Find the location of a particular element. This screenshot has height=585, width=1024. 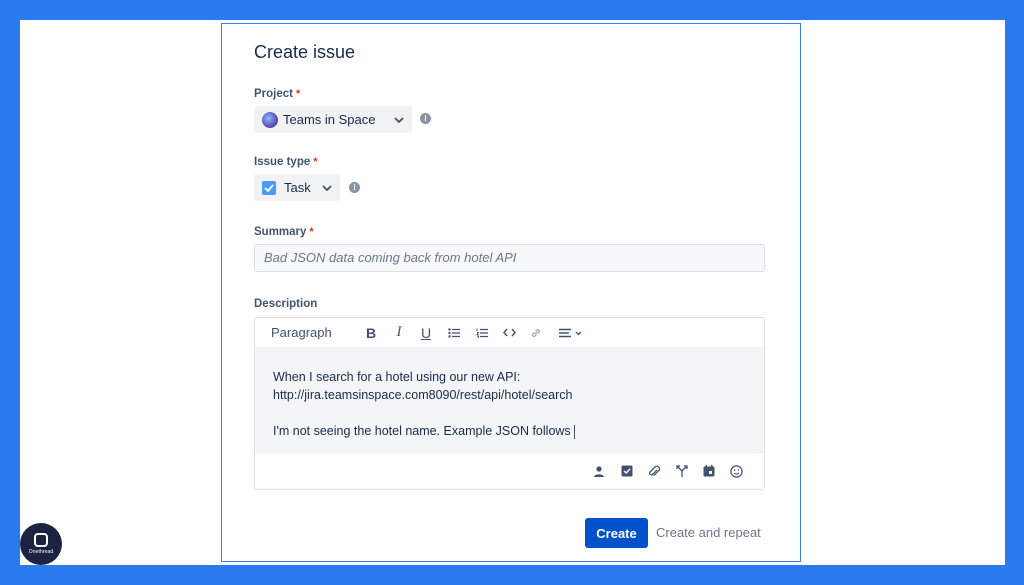

date-icon is located at coordinates (709, 471).